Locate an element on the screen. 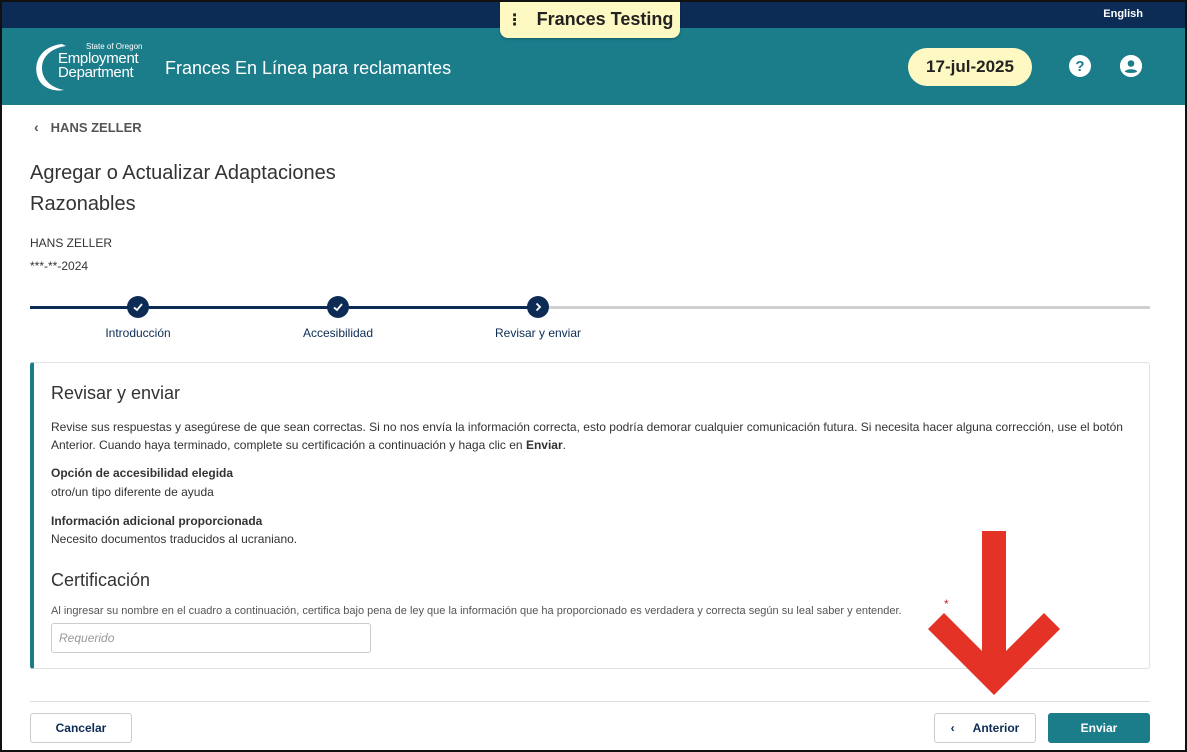 The height and width of the screenshot is (752, 1187). user-icon is located at coordinates (1131, 66).